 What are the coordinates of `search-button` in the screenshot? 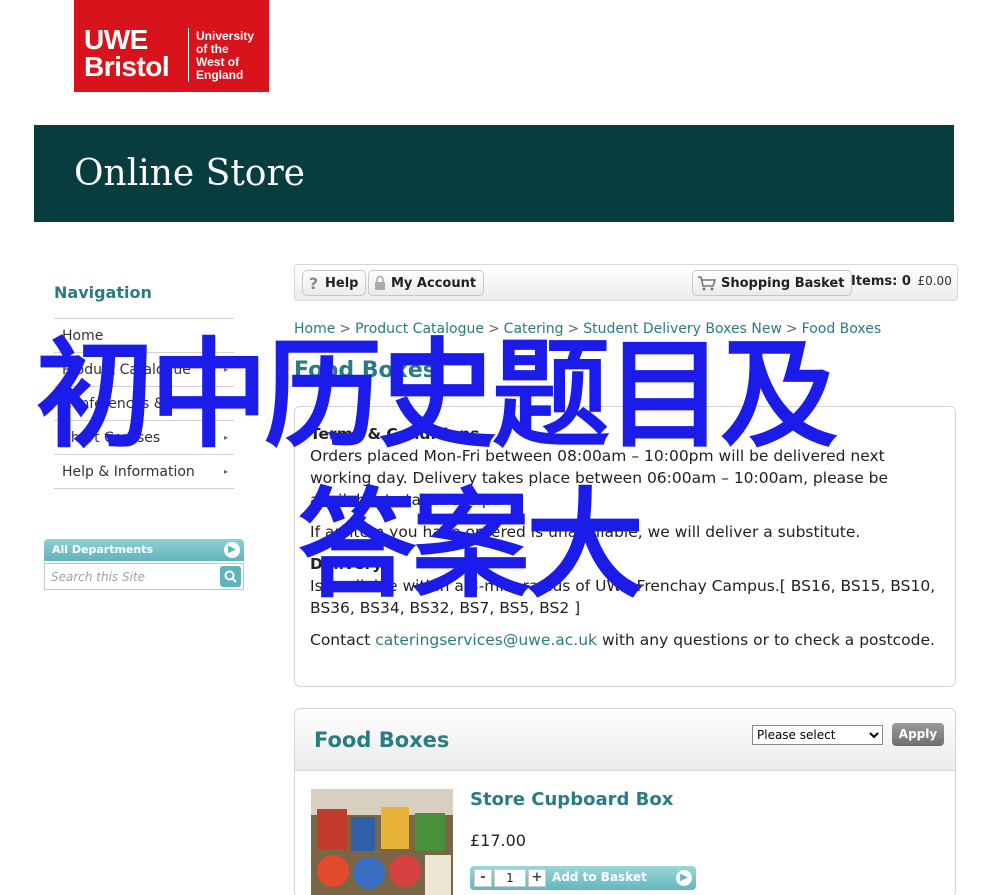 It's located at (230, 576).